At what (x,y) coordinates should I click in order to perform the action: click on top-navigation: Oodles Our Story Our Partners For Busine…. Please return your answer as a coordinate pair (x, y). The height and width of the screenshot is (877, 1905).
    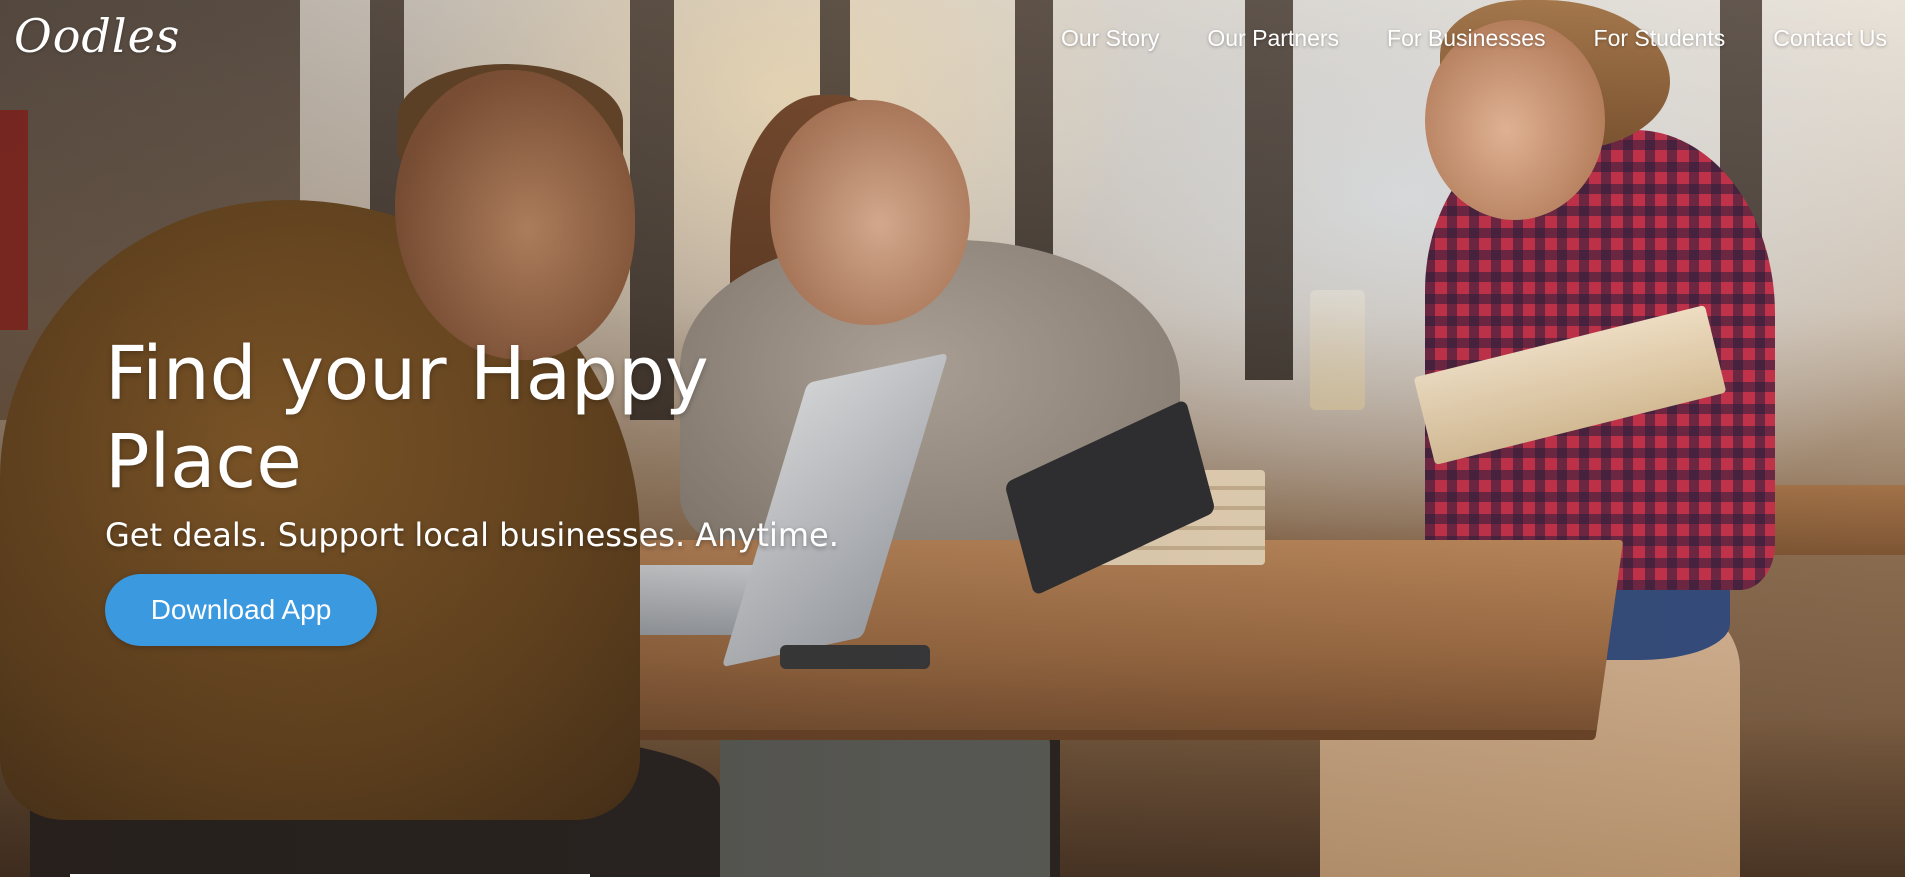
    Looking at the image, I should click on (952, 40).